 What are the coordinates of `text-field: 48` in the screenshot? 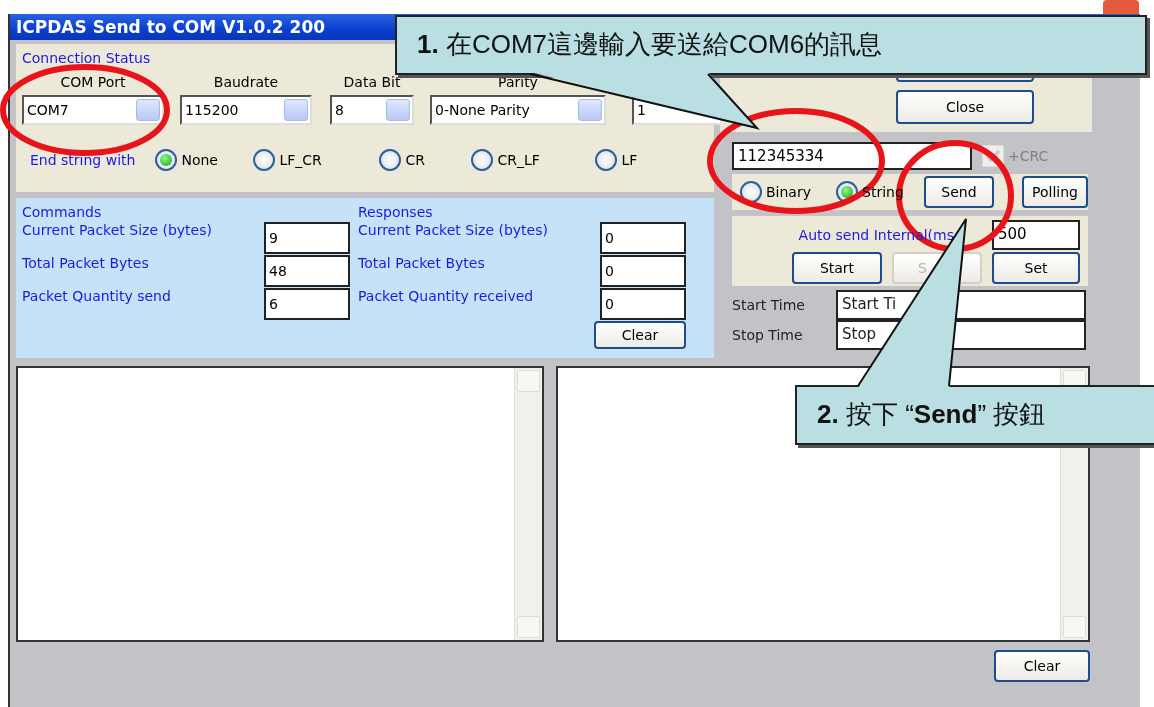 It's located at (307, 271).